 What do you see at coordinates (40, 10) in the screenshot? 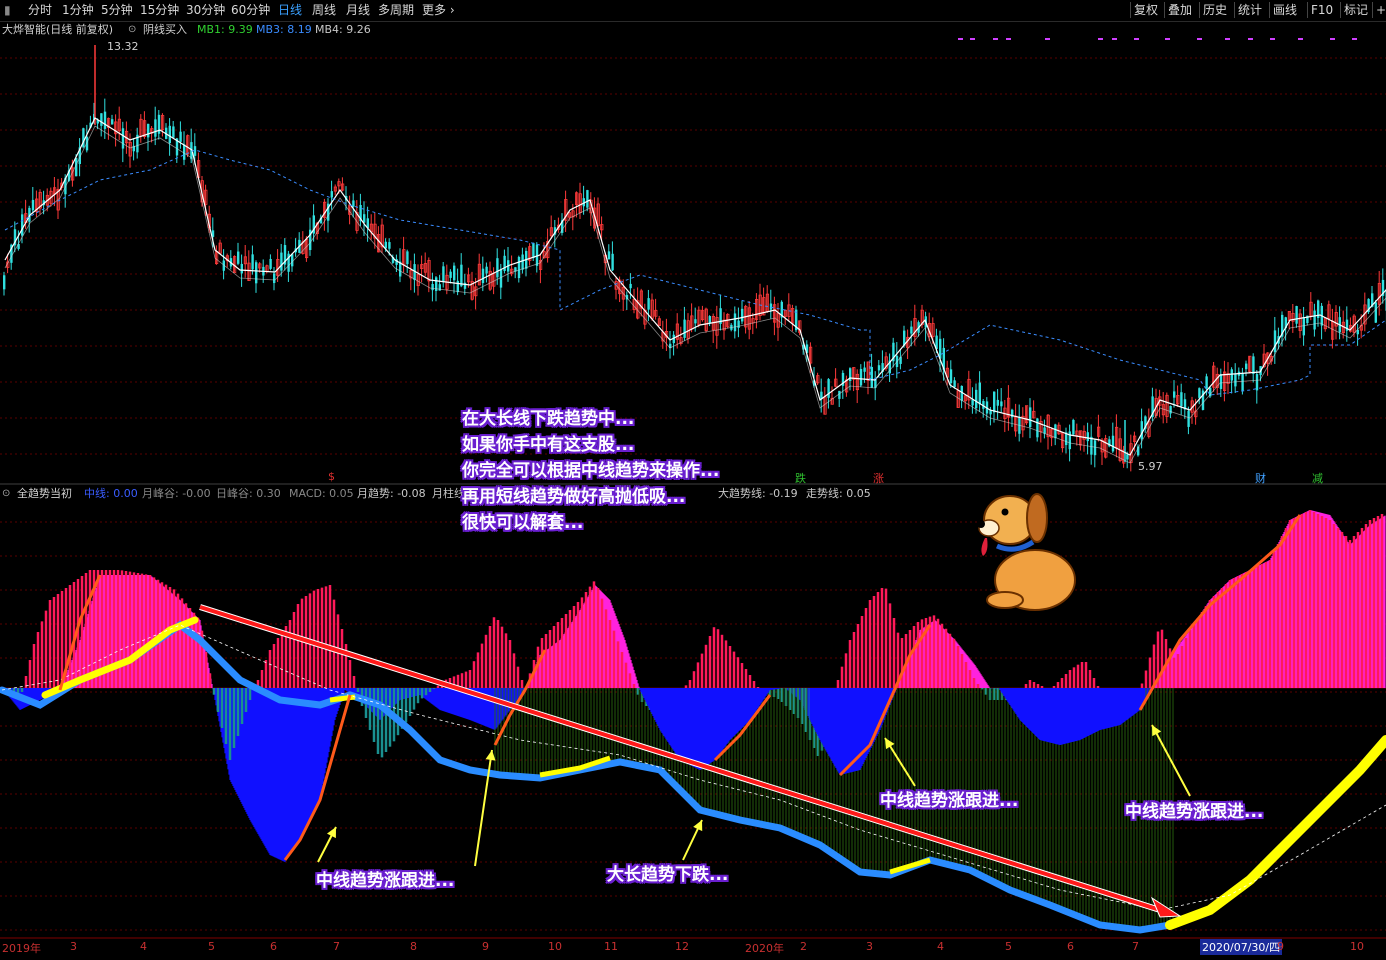
I see `period-tab-0: 分时` at bounding box center [40, 10].